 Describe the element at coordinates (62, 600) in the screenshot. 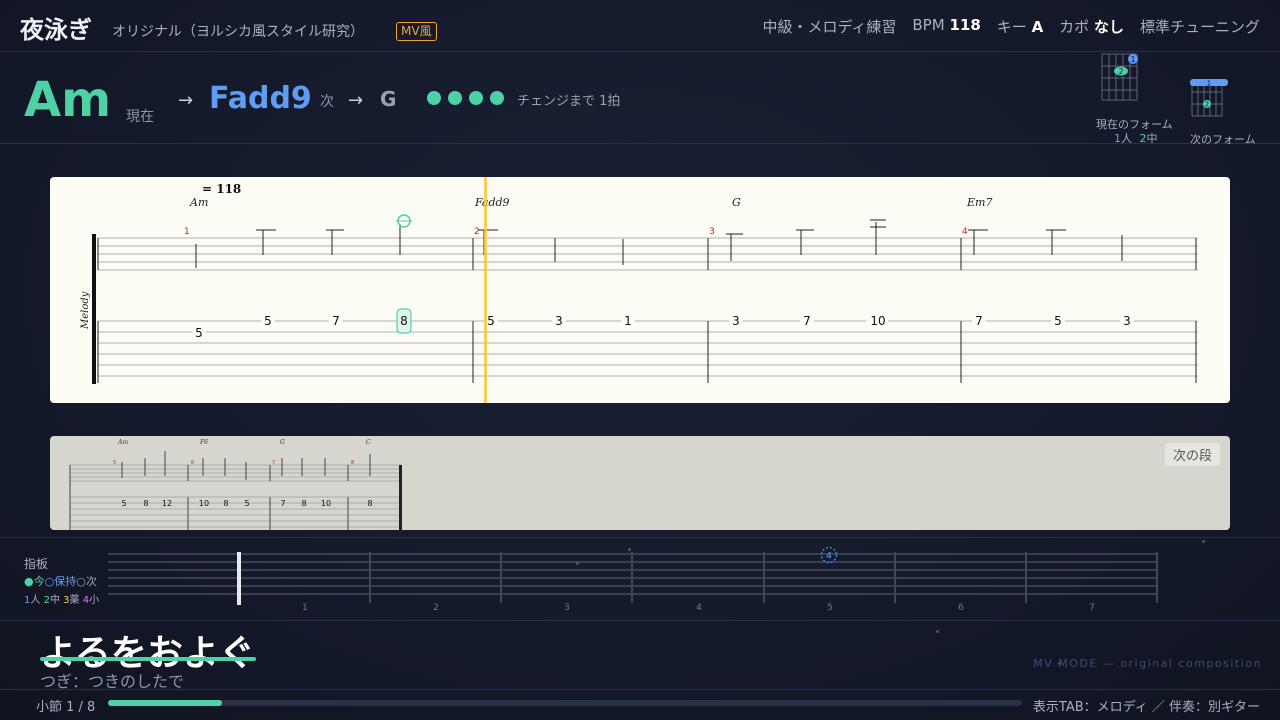

I see `finger-color-legend: 1人 2中 3薬 4小` at that location.